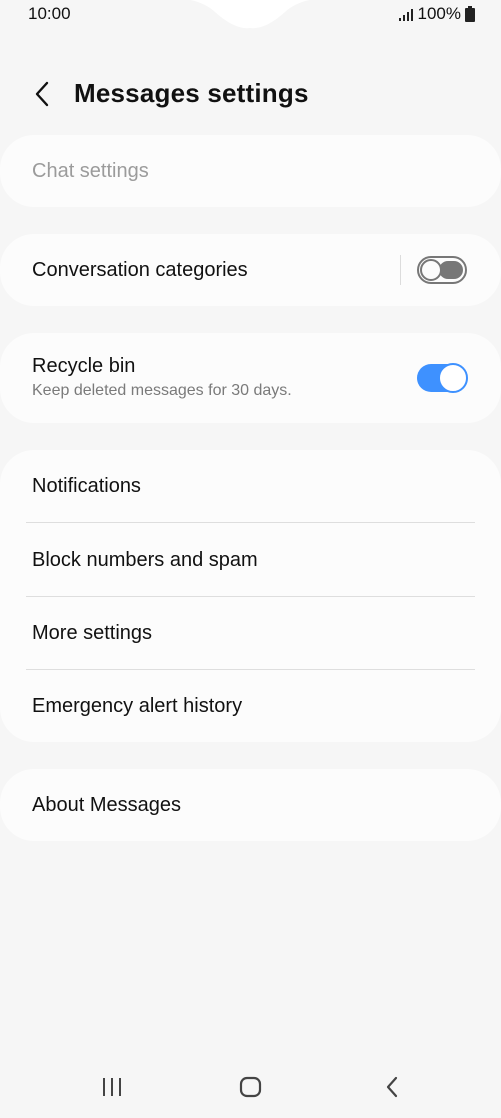 The image size is (501, 1118). I want to click on conversation-categories-item: Conversation categories, so click(250, 270).